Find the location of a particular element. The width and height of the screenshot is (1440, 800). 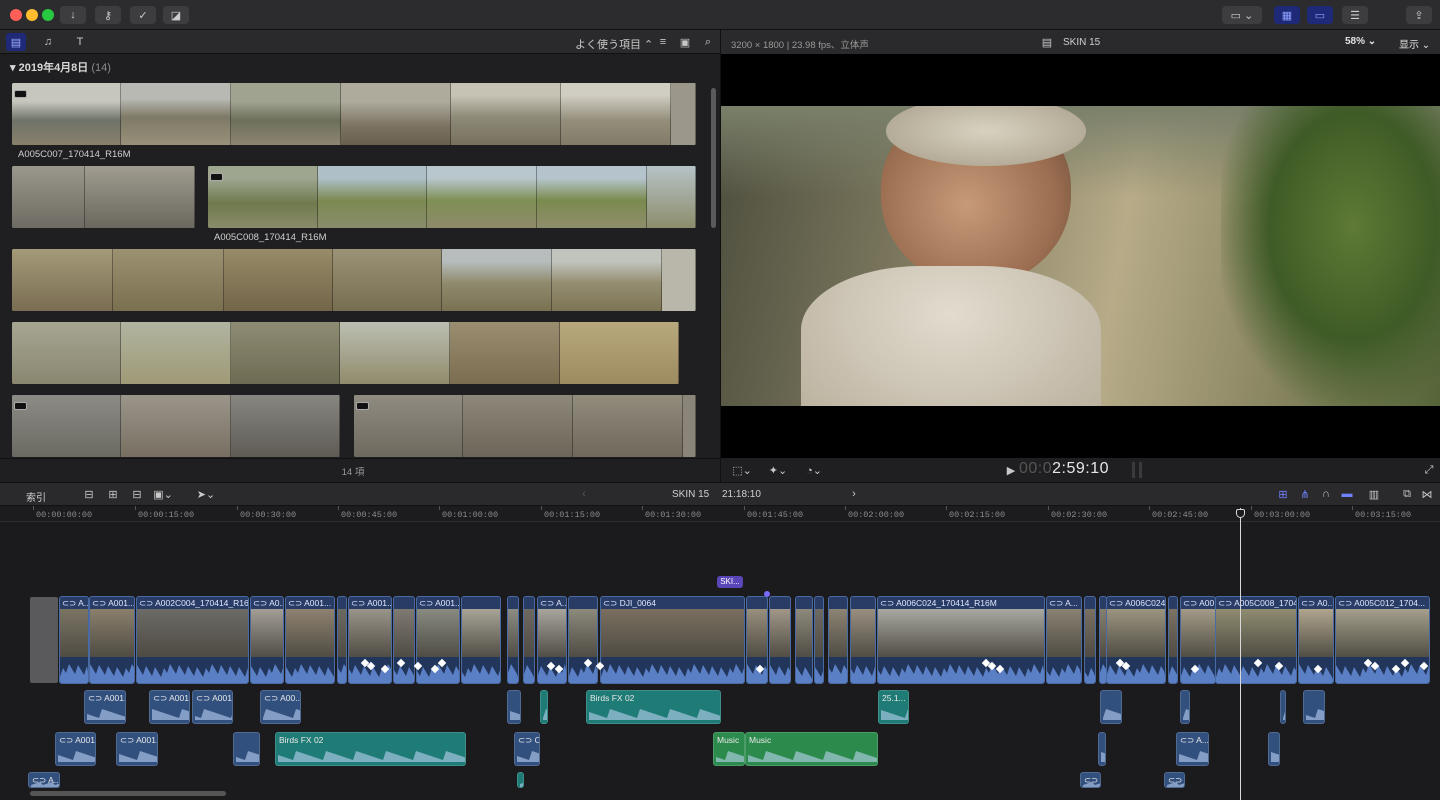

skimming-icon: ⊞ is located at coordinates (1283, 494).